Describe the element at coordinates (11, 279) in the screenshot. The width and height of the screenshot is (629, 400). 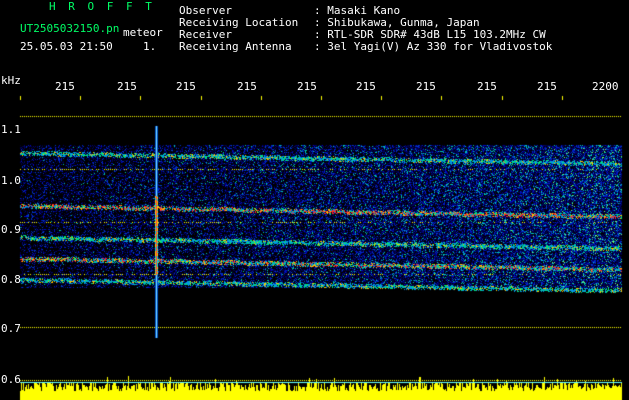
I see `y-tick-0-8: 0.8` at that location.